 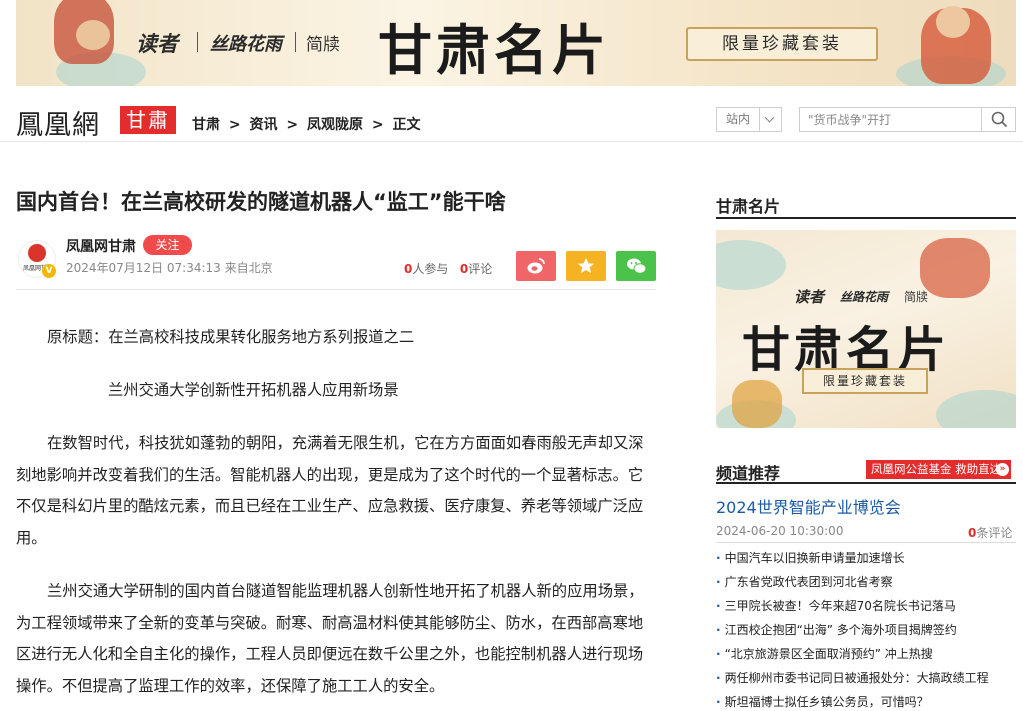 What do you see at coordinates (406, 125) in the screenshot?
I see `breadcrumb-item-current: 正文` at bounding box center [406, 125].